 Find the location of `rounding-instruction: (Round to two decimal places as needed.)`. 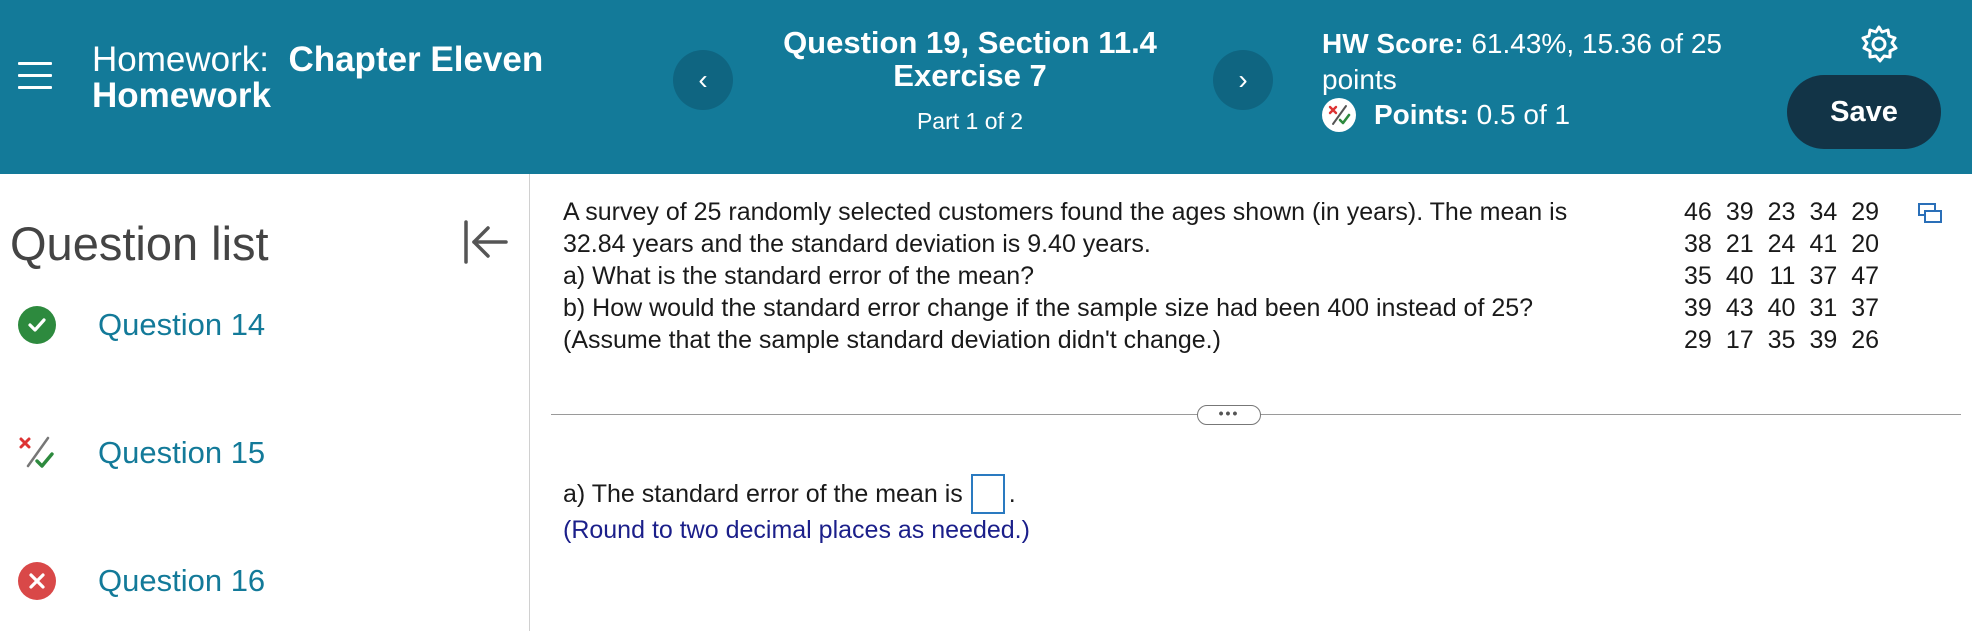

rounding-instruction: (Round to two decimal places as needed.) is located at coordinates (796, 530).